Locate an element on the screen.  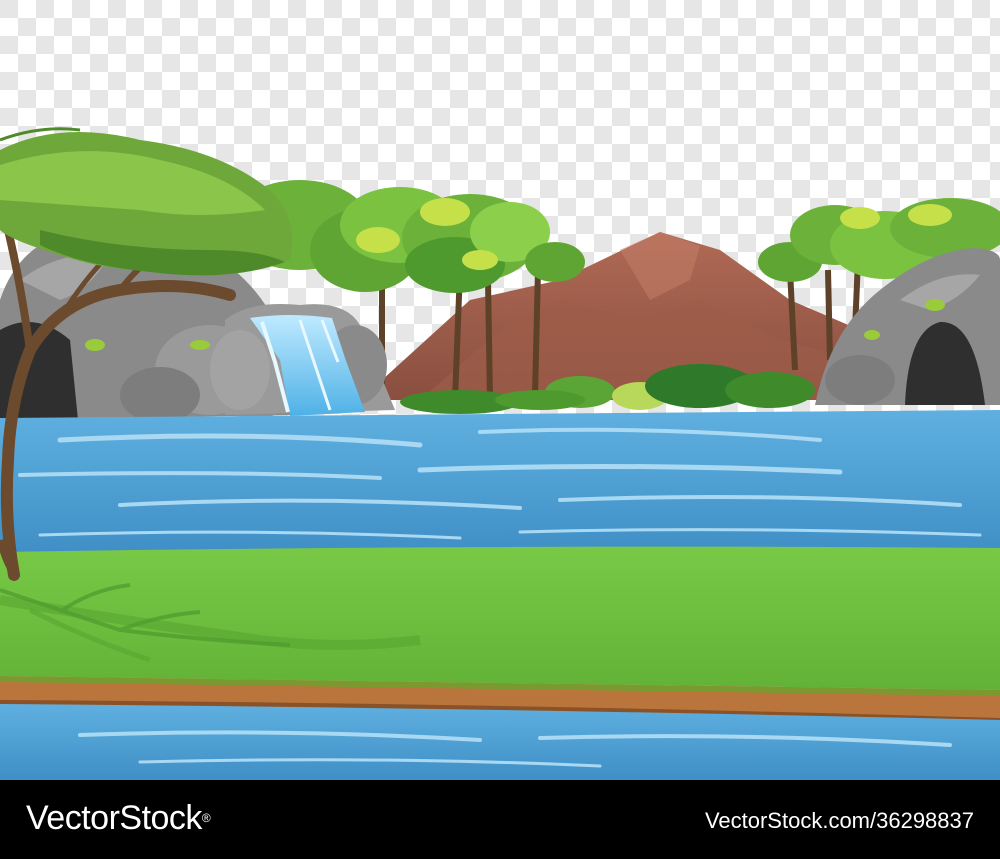
registered-mark: ® is located at coordinates (206, 818).